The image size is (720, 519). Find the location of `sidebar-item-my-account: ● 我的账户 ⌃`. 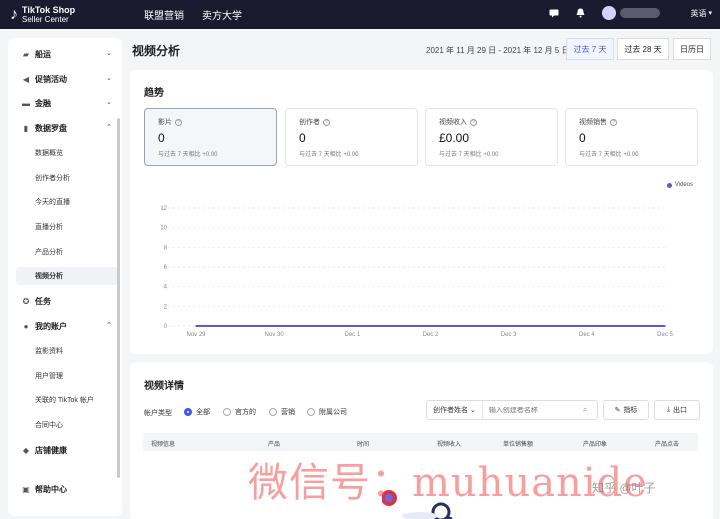

sidebar-item-my-account: ● 我的账户 ⌃ is located at coordinates (67, 326).